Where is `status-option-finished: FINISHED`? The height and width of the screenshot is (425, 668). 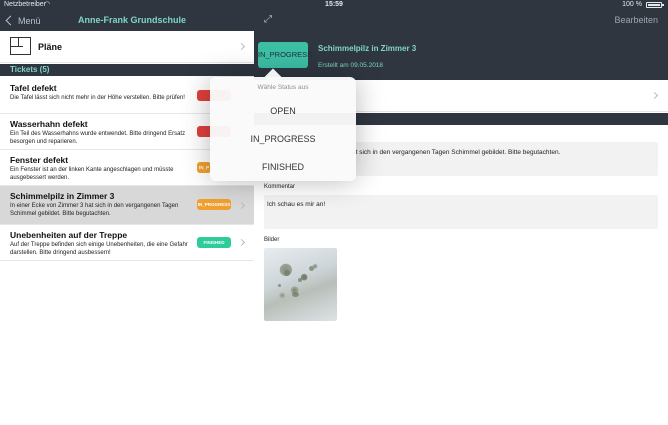
status-option-finished: FINISHED is located at coordinates (283, 167).